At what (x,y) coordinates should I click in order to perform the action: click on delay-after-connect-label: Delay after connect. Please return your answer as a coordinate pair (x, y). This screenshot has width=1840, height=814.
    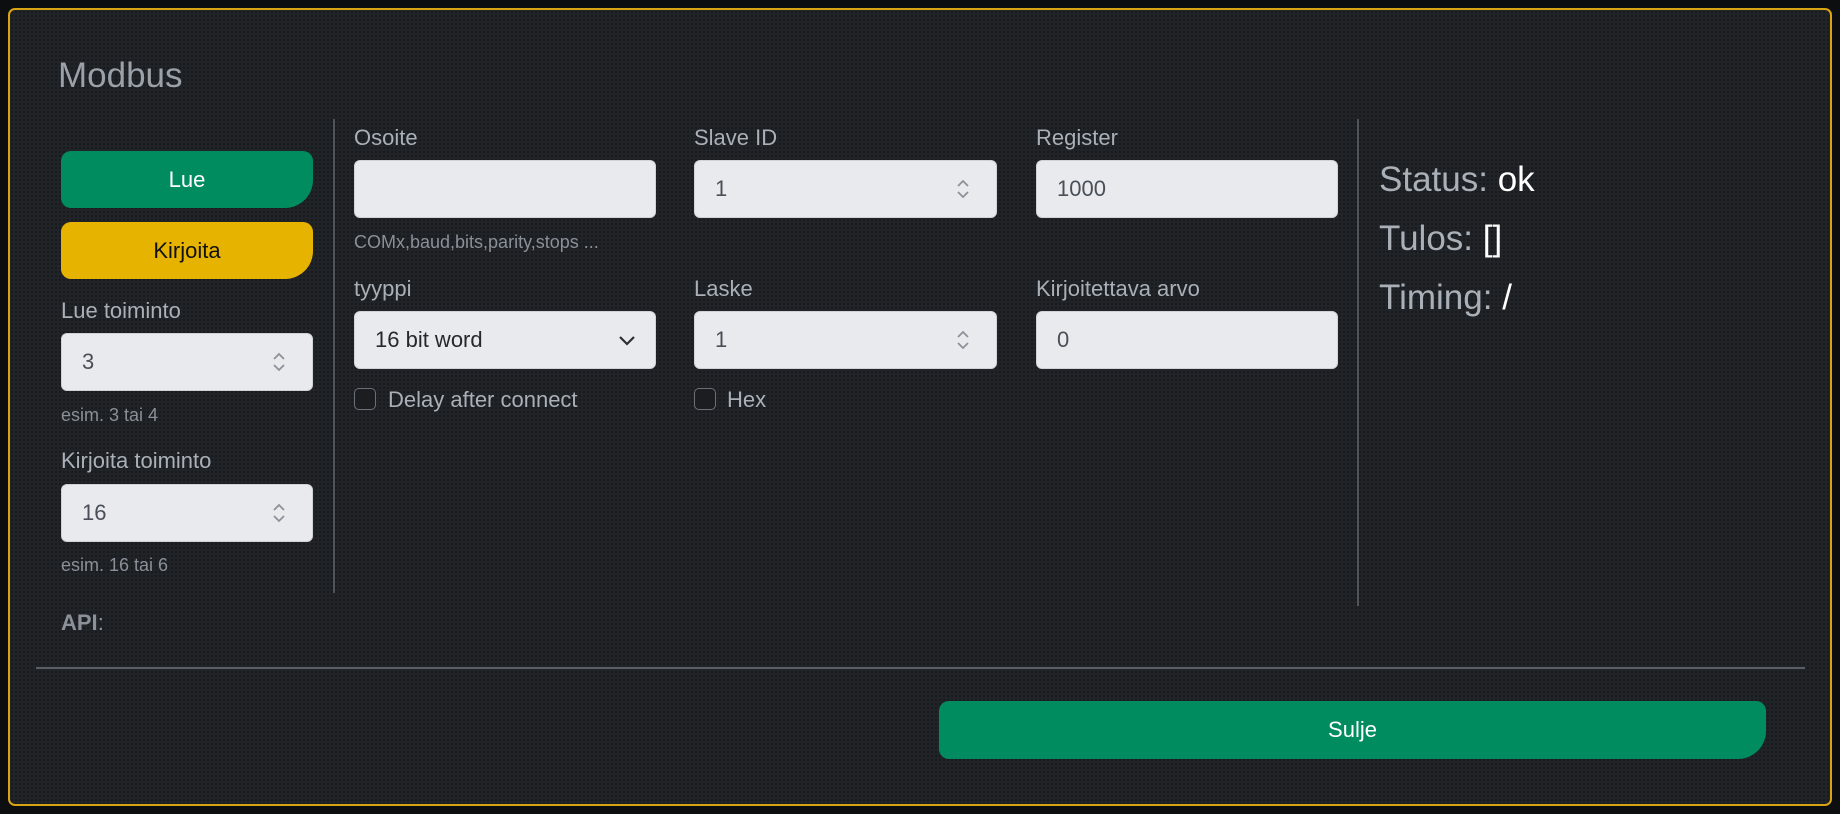
    Looking at the image, I should click on (483, 400).